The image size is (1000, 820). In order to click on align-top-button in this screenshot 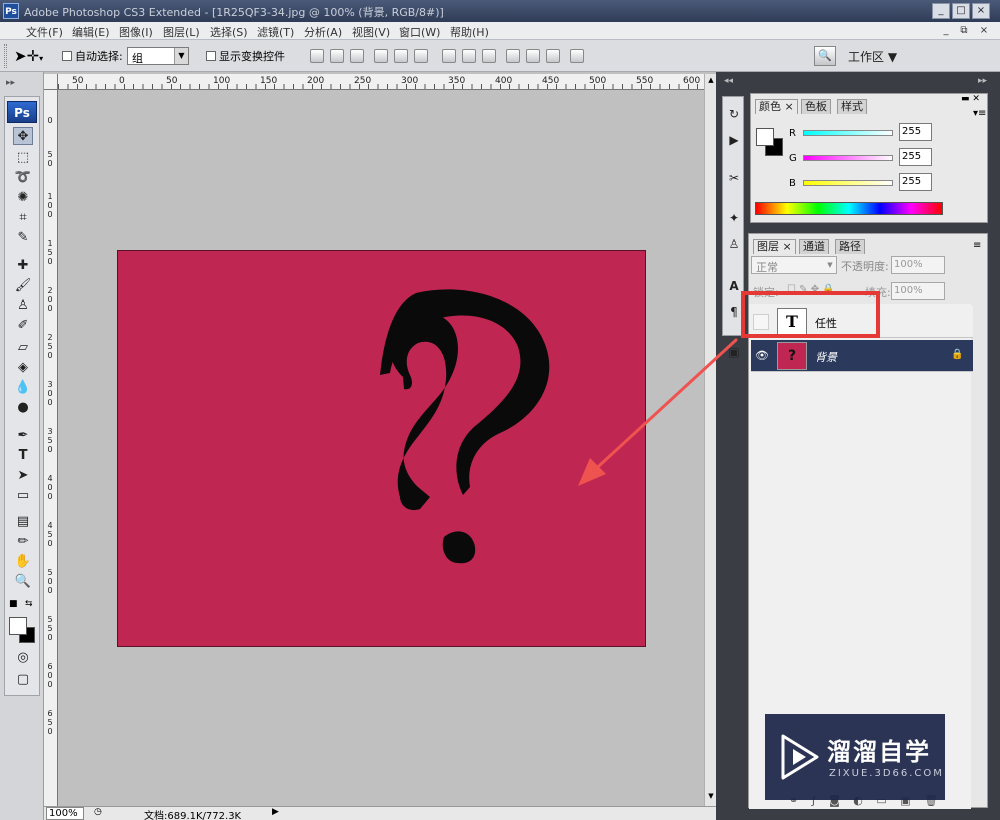, I will do `click(317, 56)`.